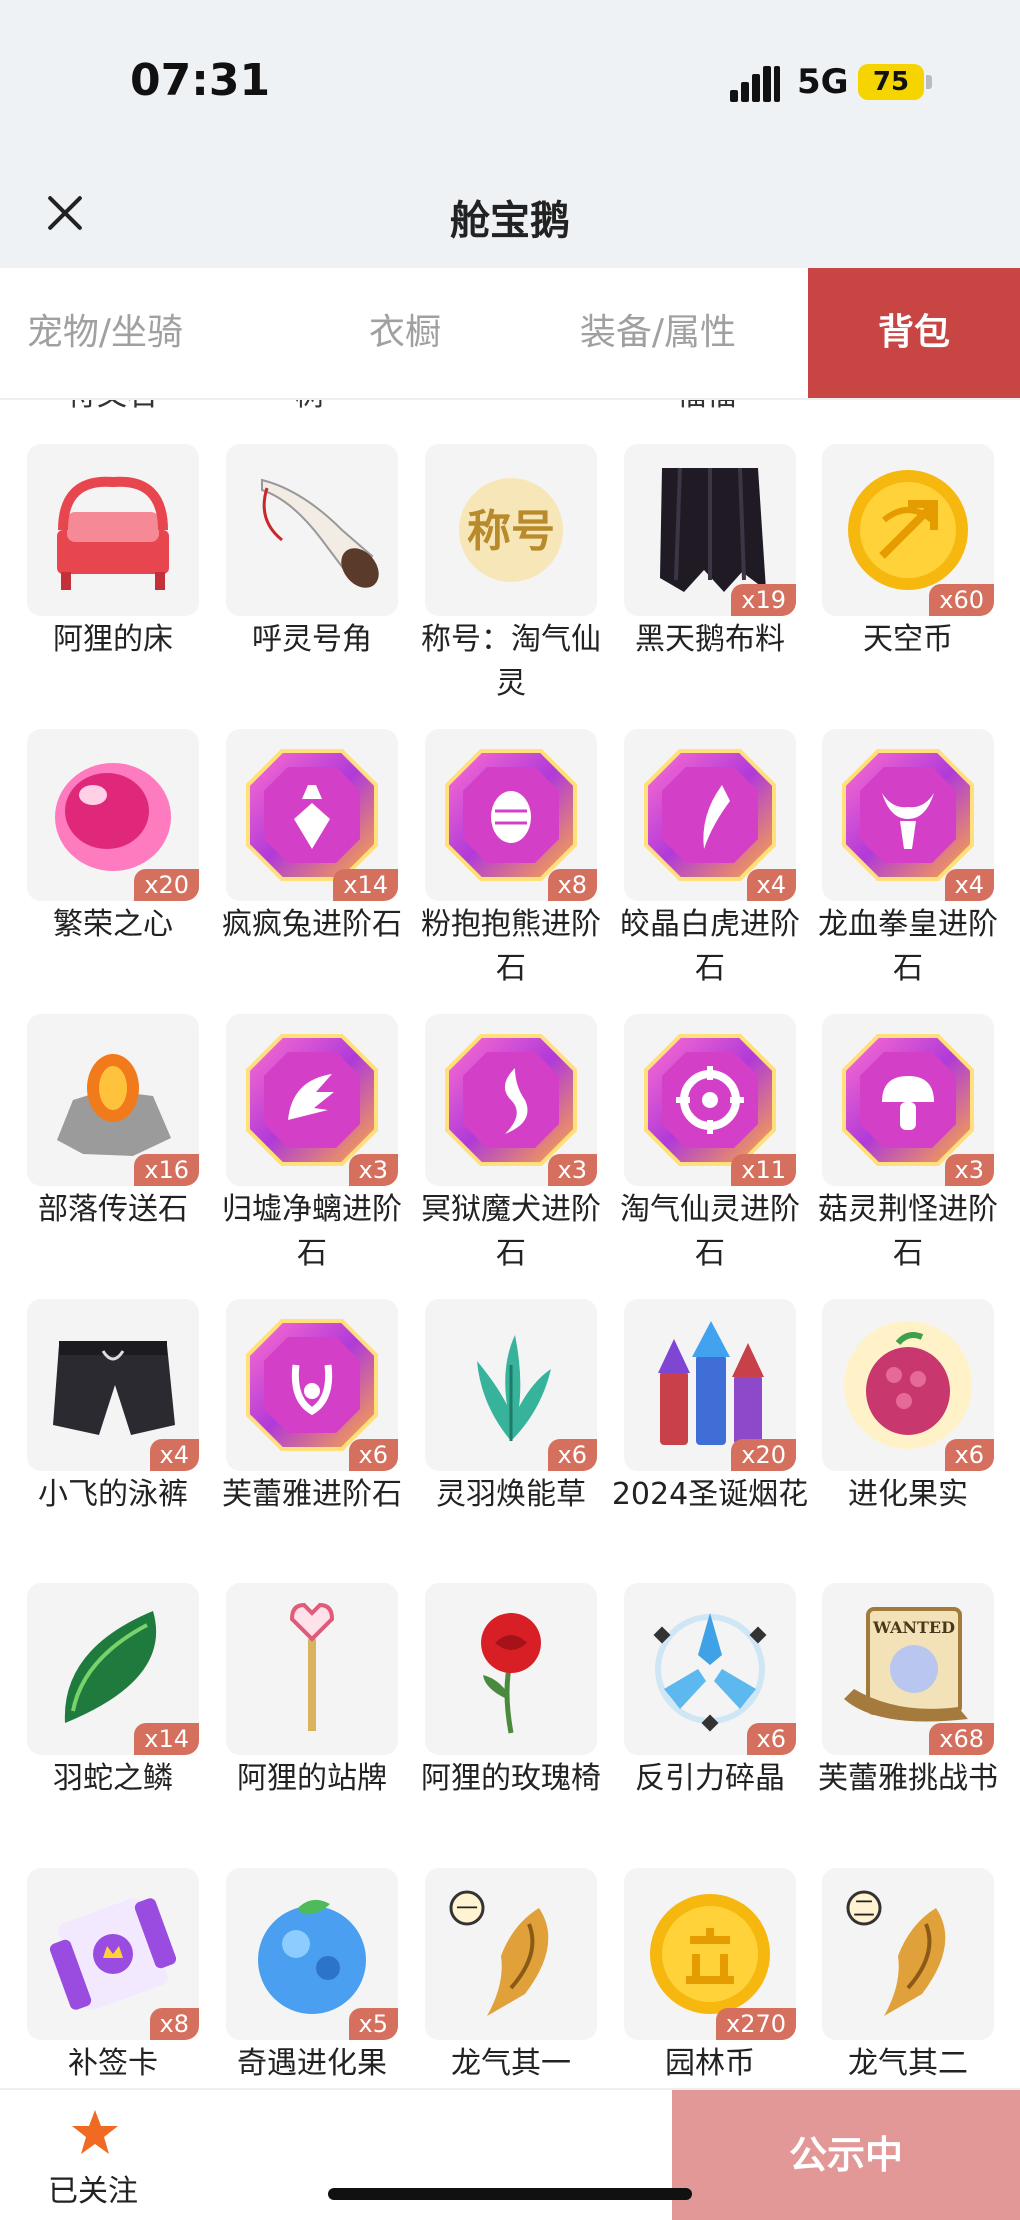 Image resolution: width=1020 pixels, height=2220 pixels. Describe the element at coordinates (710, 1672) in the screenshot. I see `crystal-shard-icon` at that location.